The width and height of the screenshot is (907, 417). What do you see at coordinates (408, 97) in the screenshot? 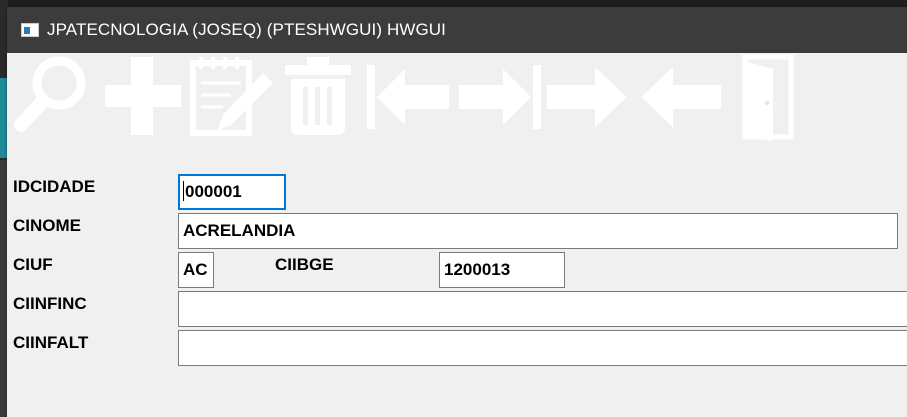
I see `first-record-icon` at bounding box center [408, 97].